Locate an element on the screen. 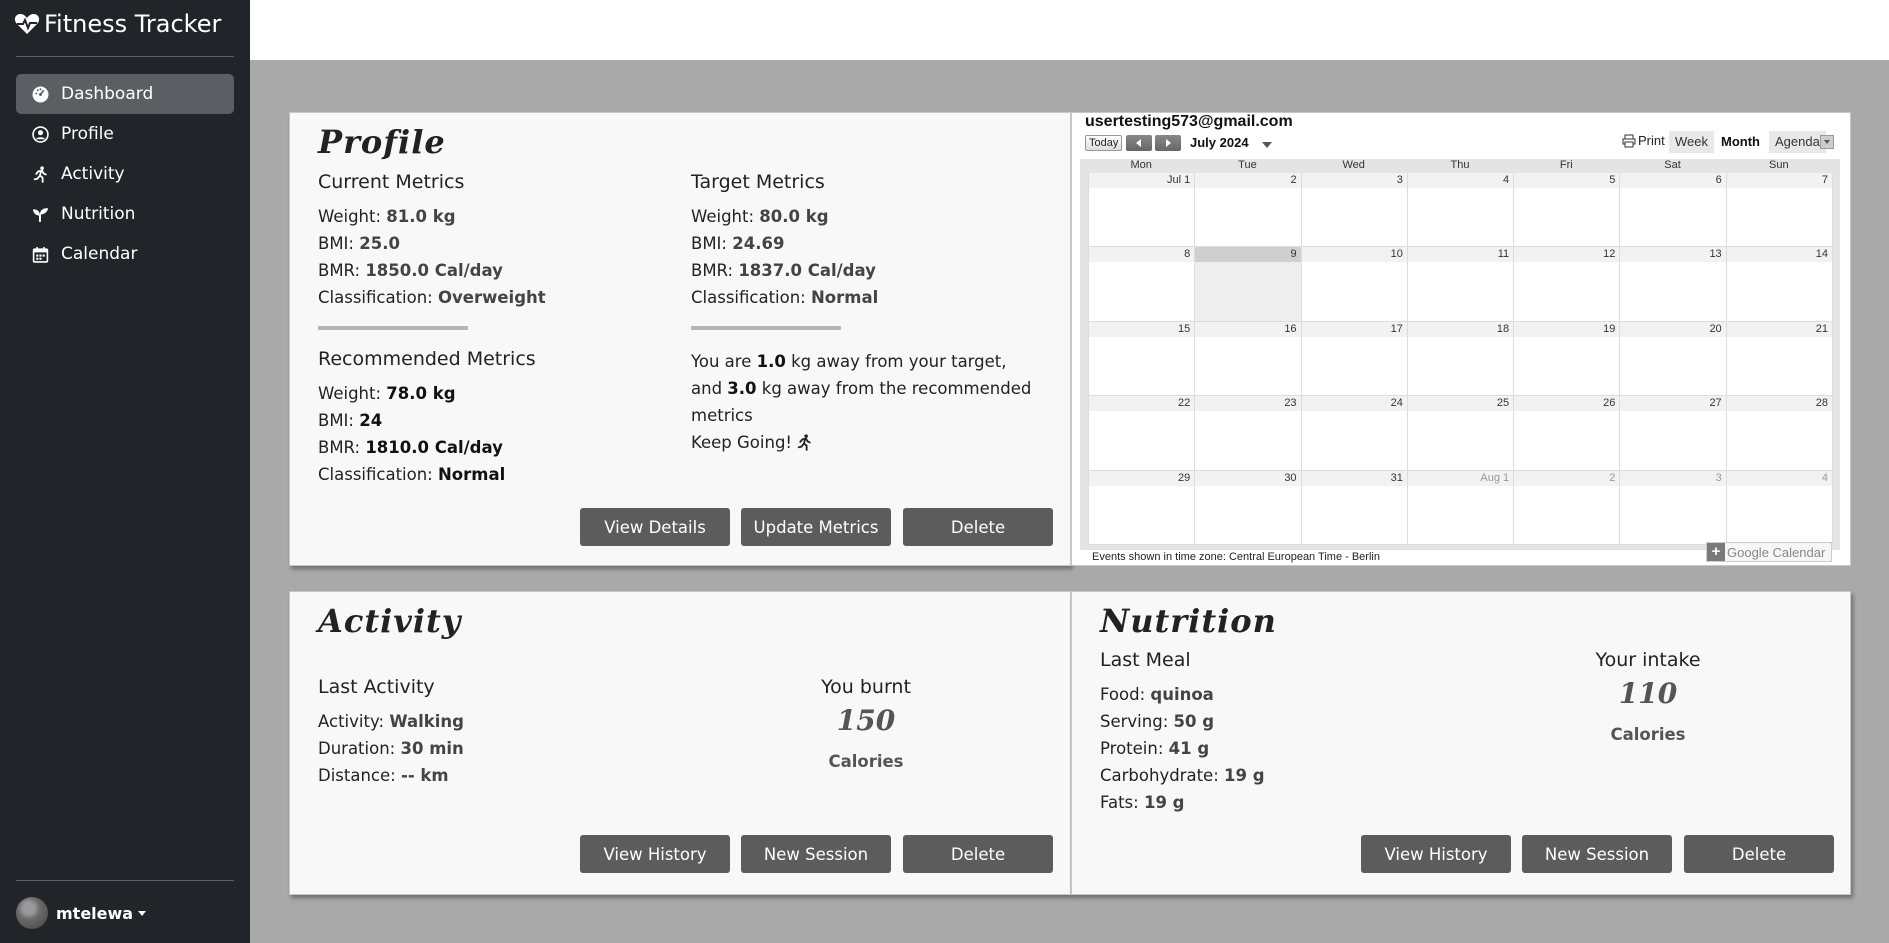  sidebar-item-nutrition: Nutrition is located at coordinates (125, 214).